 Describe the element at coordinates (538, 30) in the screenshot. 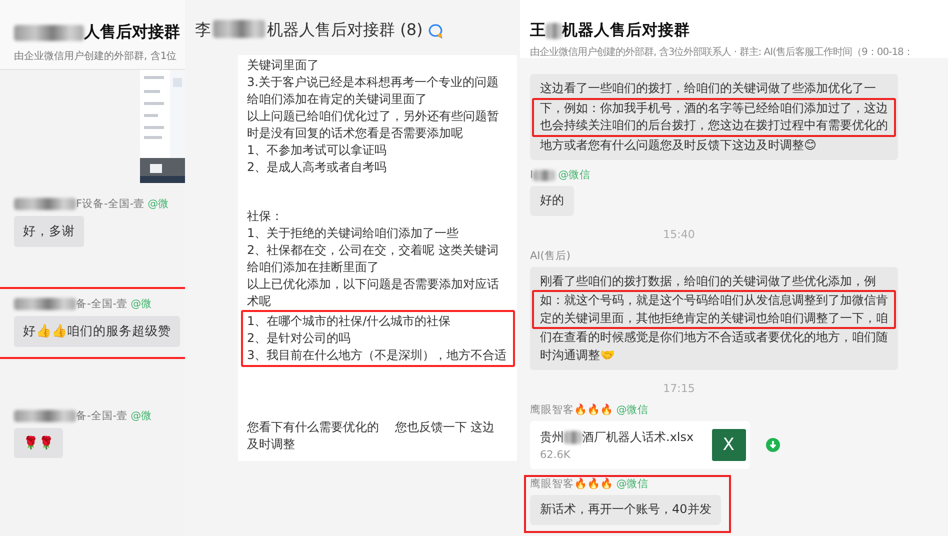

I see `group-title: 王` at that location.